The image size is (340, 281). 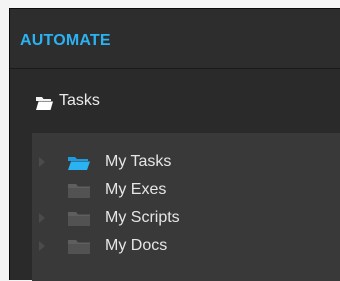 What do you see at coordinates (138, 161) in the screenshot?
I see `tree-item-label: My Tasks` at bounding box center [138, 161].